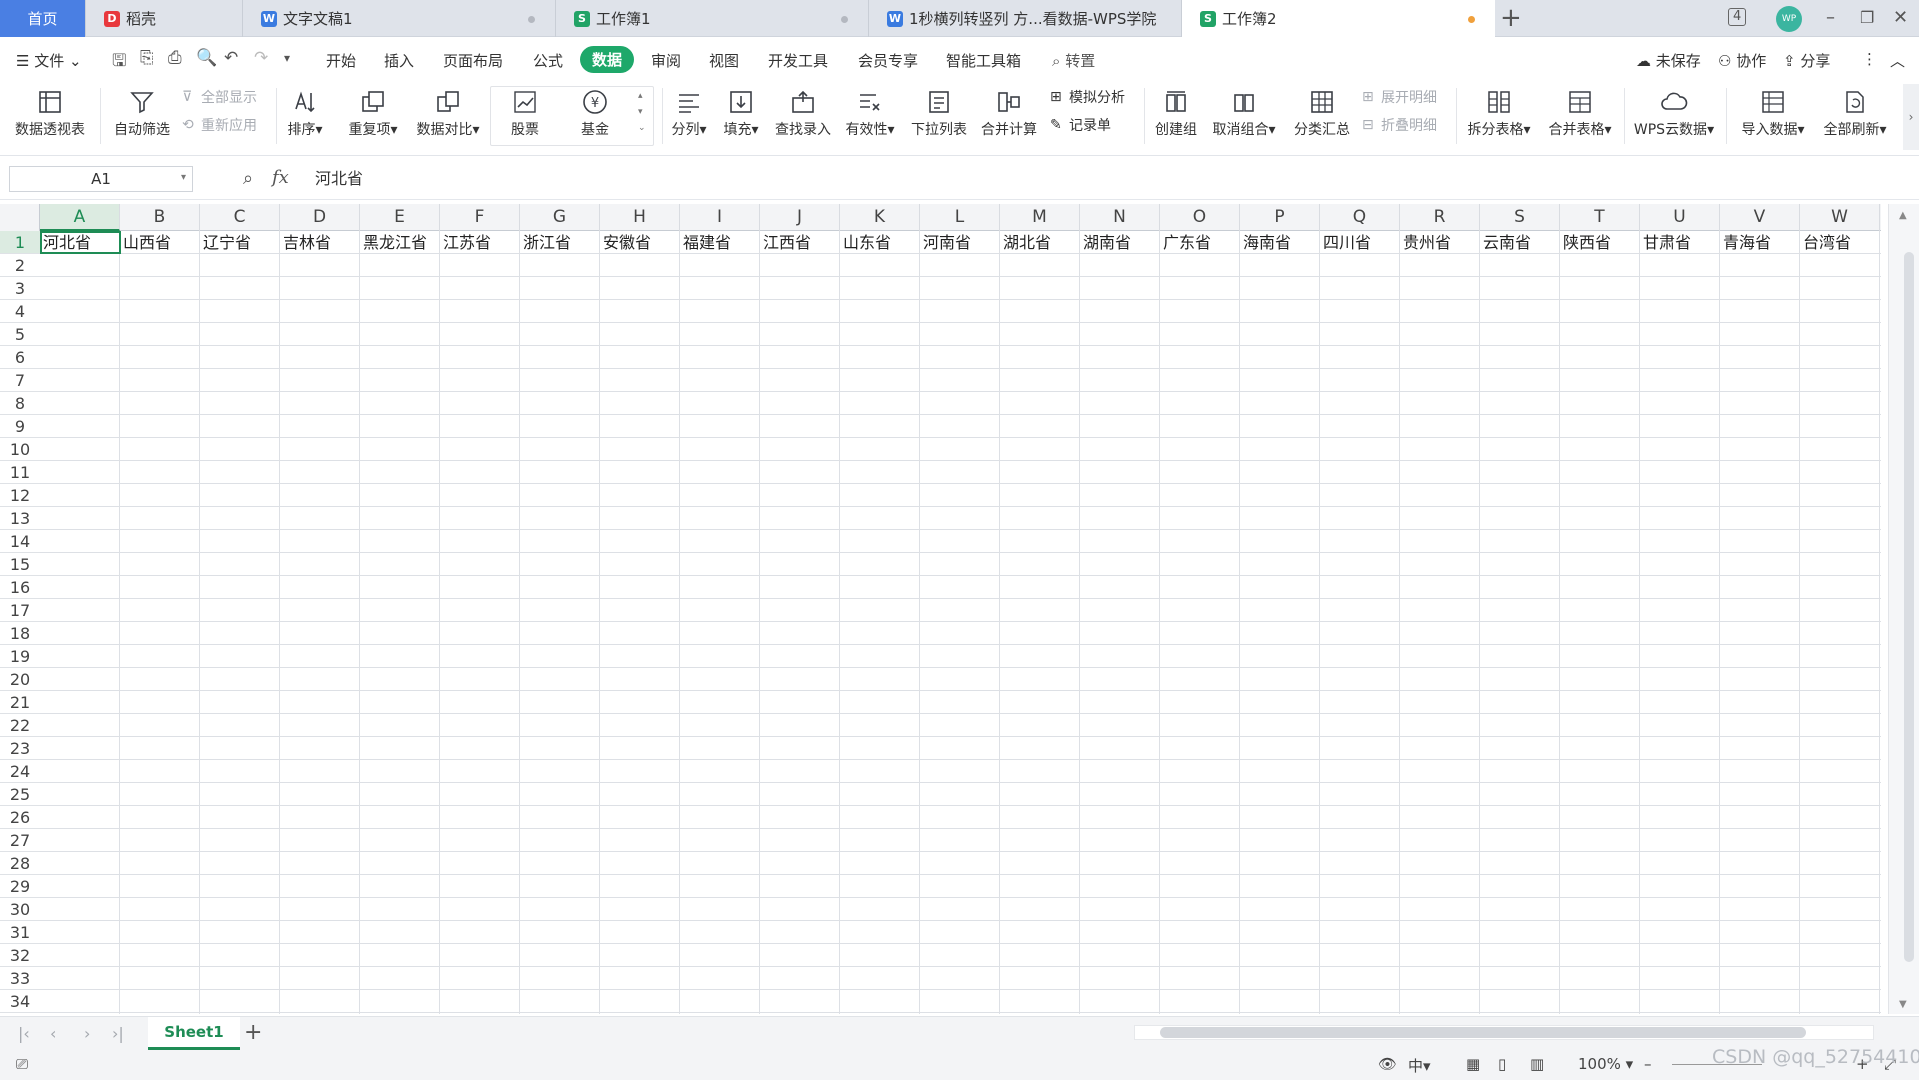  Describe the element at coordinates (800, 217) in the screenshot. I see `column-header: J` at that location.